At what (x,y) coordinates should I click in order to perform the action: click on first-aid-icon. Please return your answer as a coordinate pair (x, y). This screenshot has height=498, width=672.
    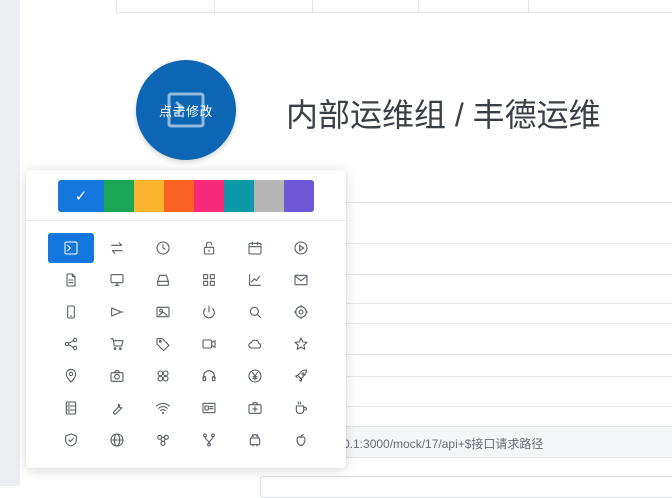
    Looking at the image, I should click on (255, 408).